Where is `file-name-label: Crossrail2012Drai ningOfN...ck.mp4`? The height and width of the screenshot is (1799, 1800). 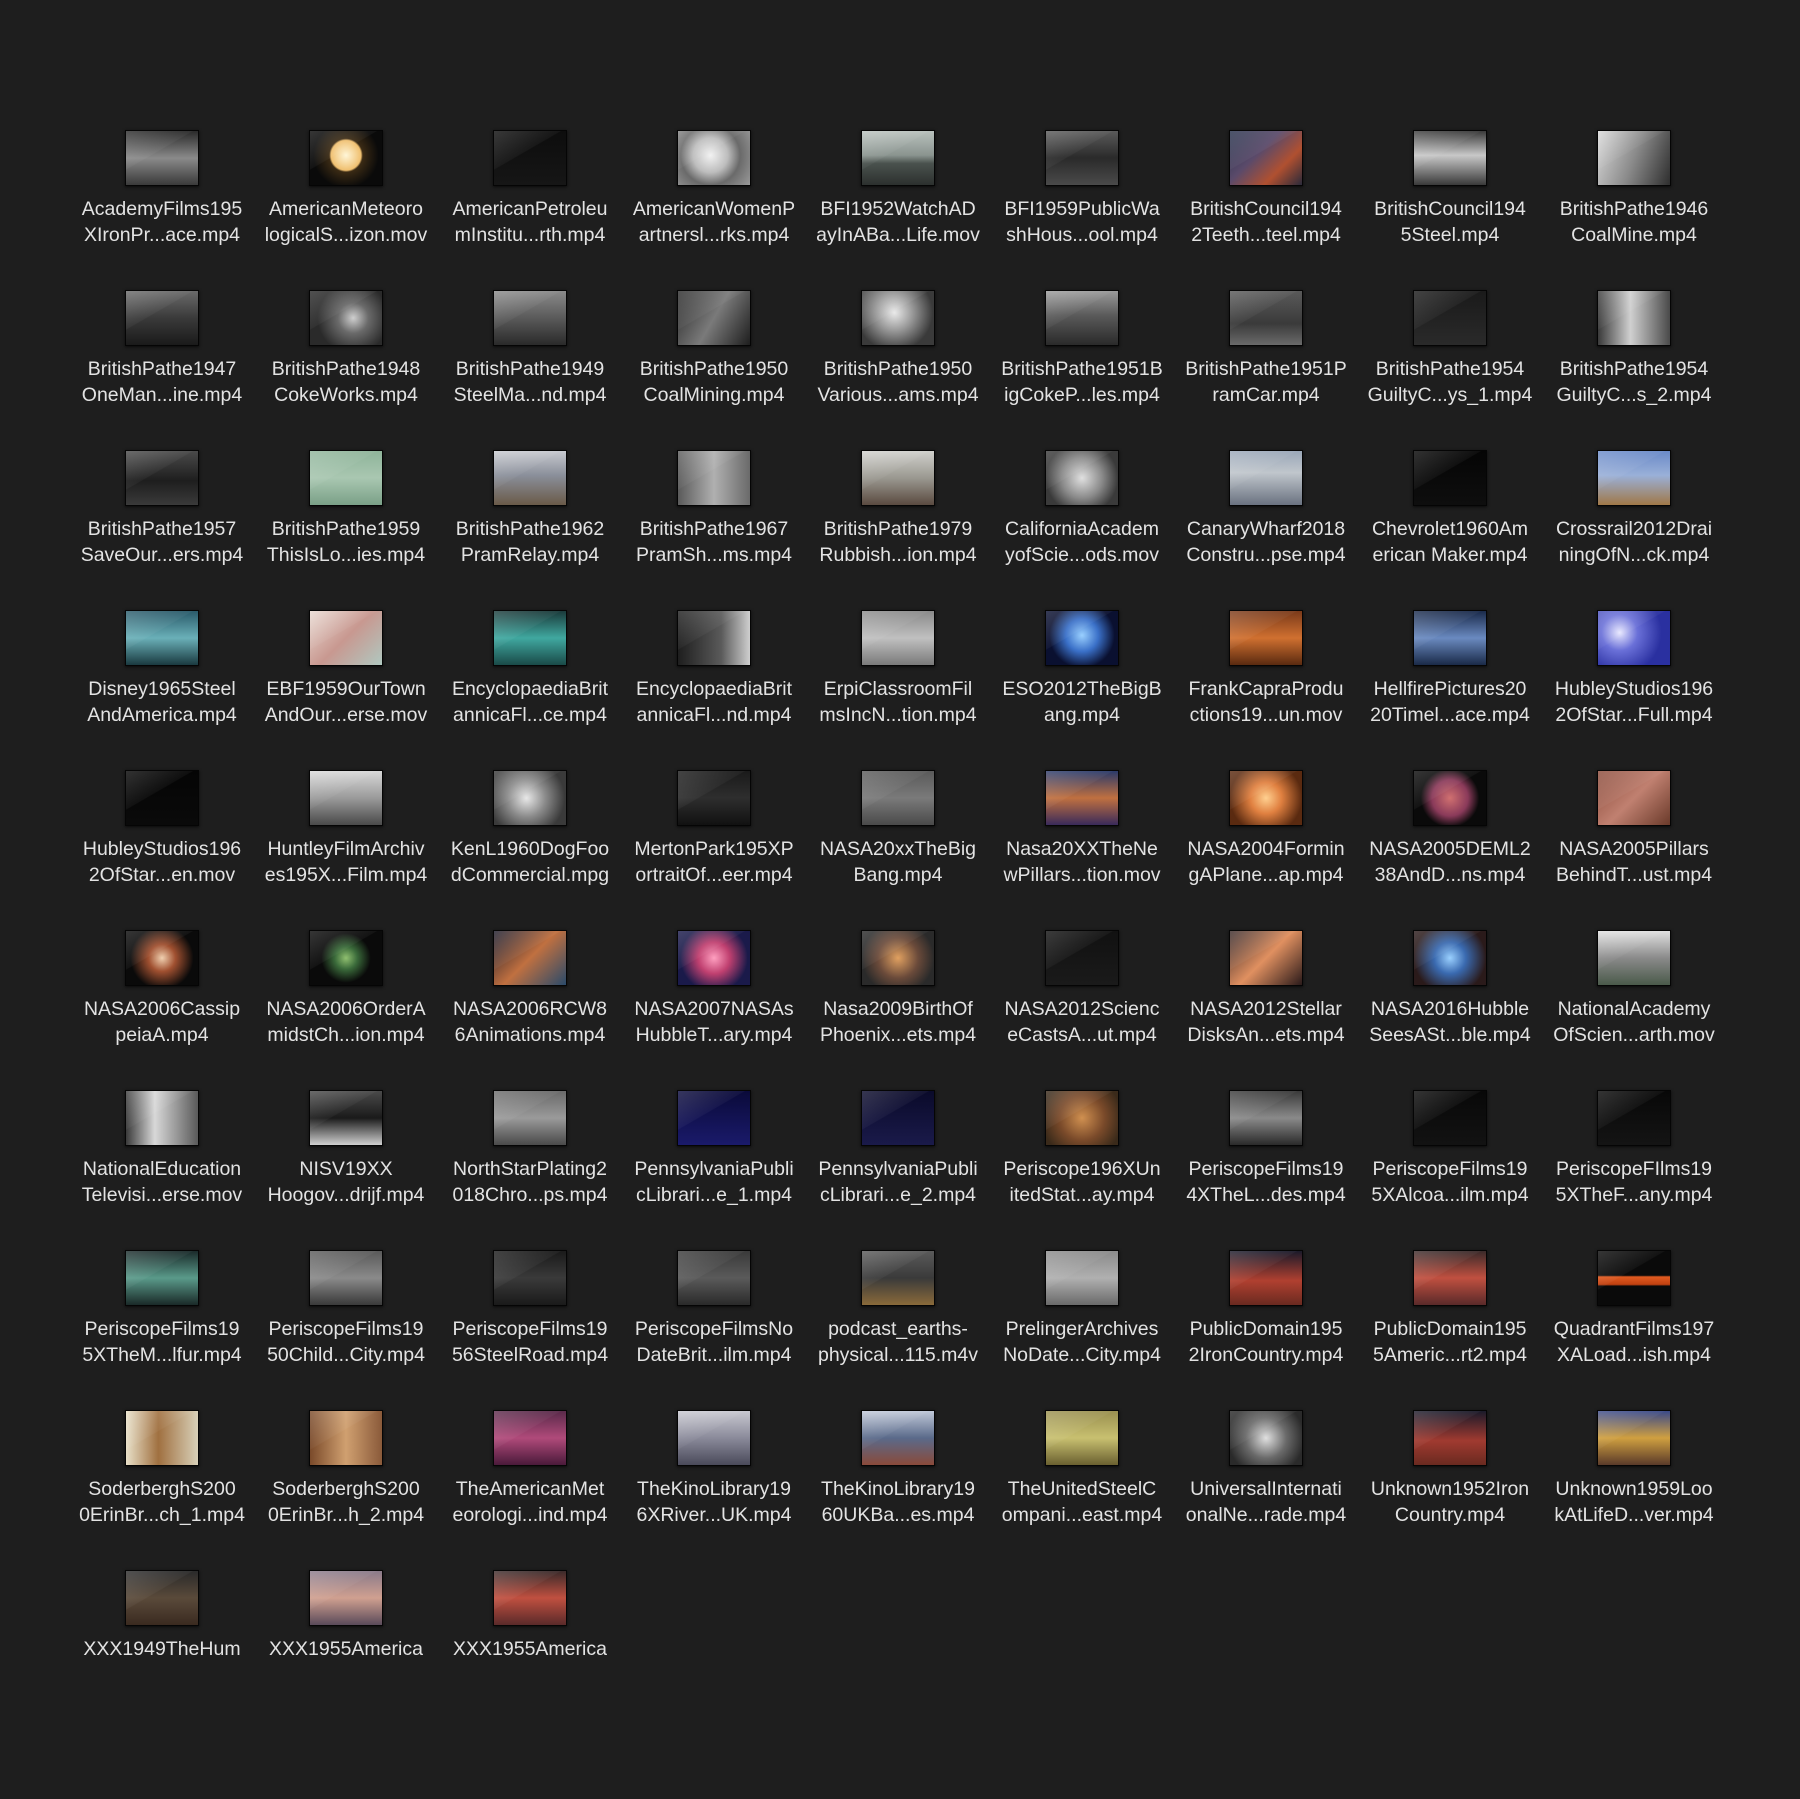 file-name-label: Crossrail2012Drai ningOfN...ck.mp4 is located at coordinates (1634, 542).